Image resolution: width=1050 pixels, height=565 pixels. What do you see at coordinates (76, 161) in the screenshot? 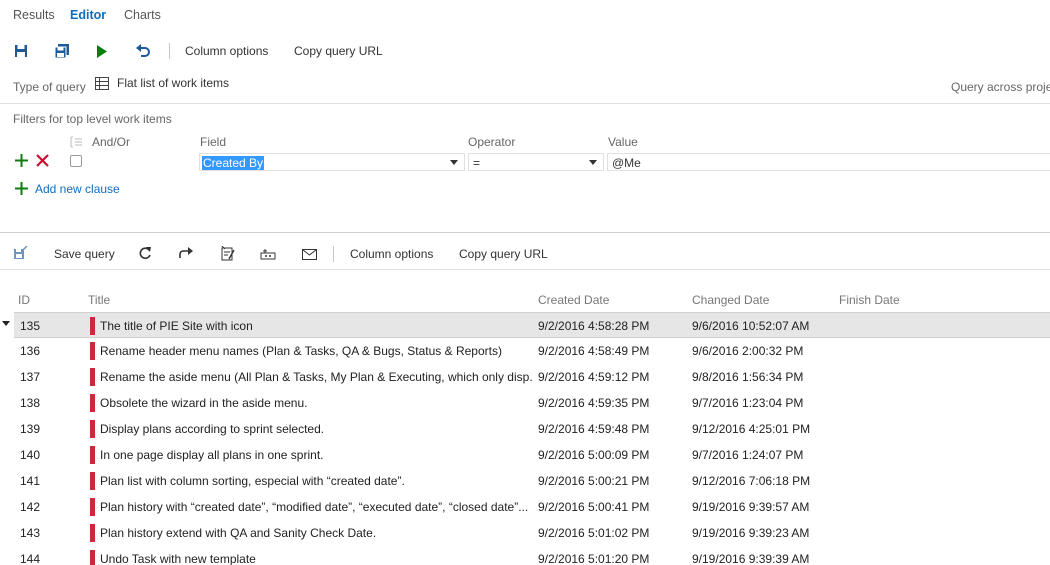
I see `clause-checkbox` at bounding box center [76, 161].